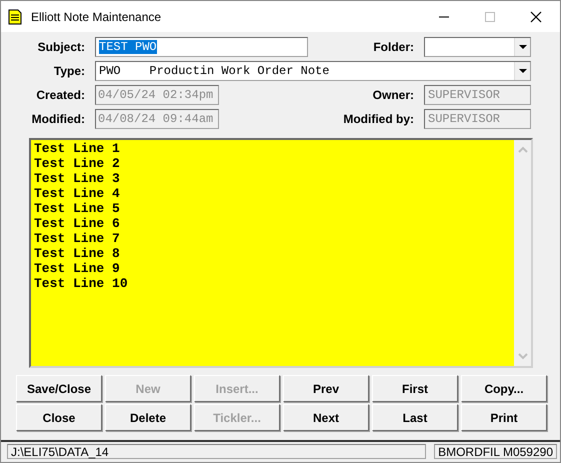 The height and width of the screenshot is (463, 561). Describe the element at coordinates (77, 193) in the screenshot. I see `note-line: Test Line 4` at that location.